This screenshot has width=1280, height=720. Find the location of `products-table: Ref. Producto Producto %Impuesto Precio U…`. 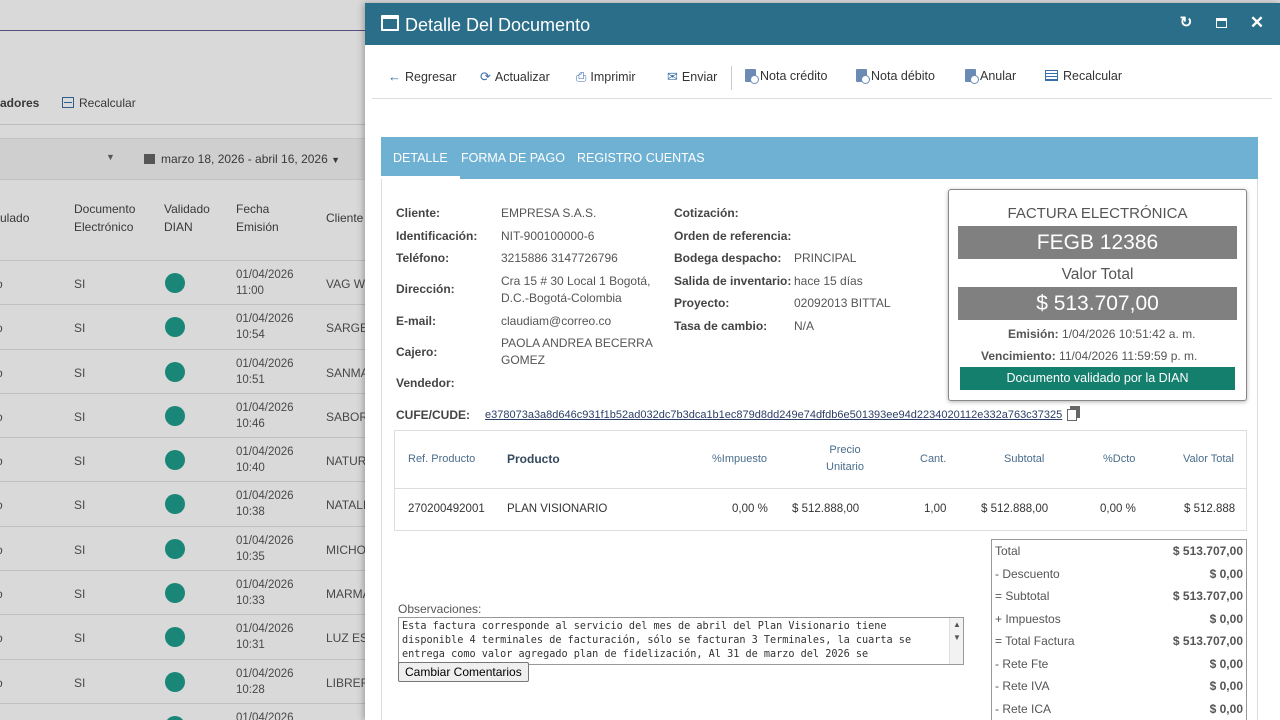

products-table: Ref. Producto Producto %Impuesto Precio U… is located at coordinates (820, 480).